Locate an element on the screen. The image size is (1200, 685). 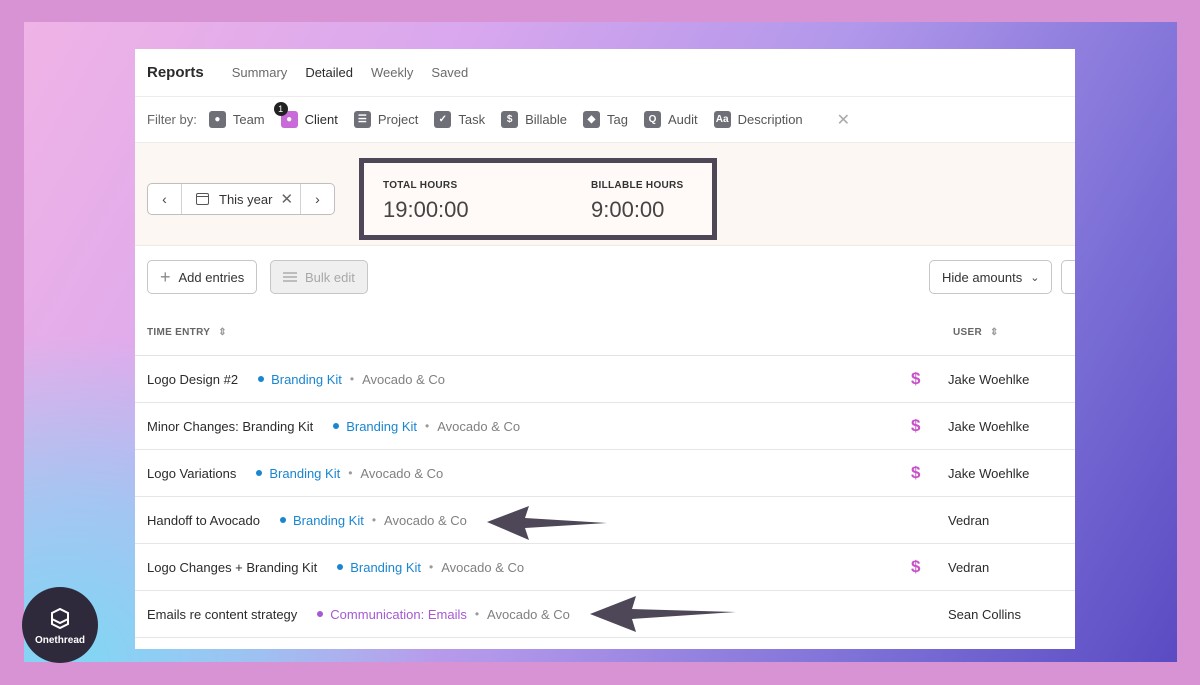
tag-icon: ◆ is located at coordinates (592, 119).